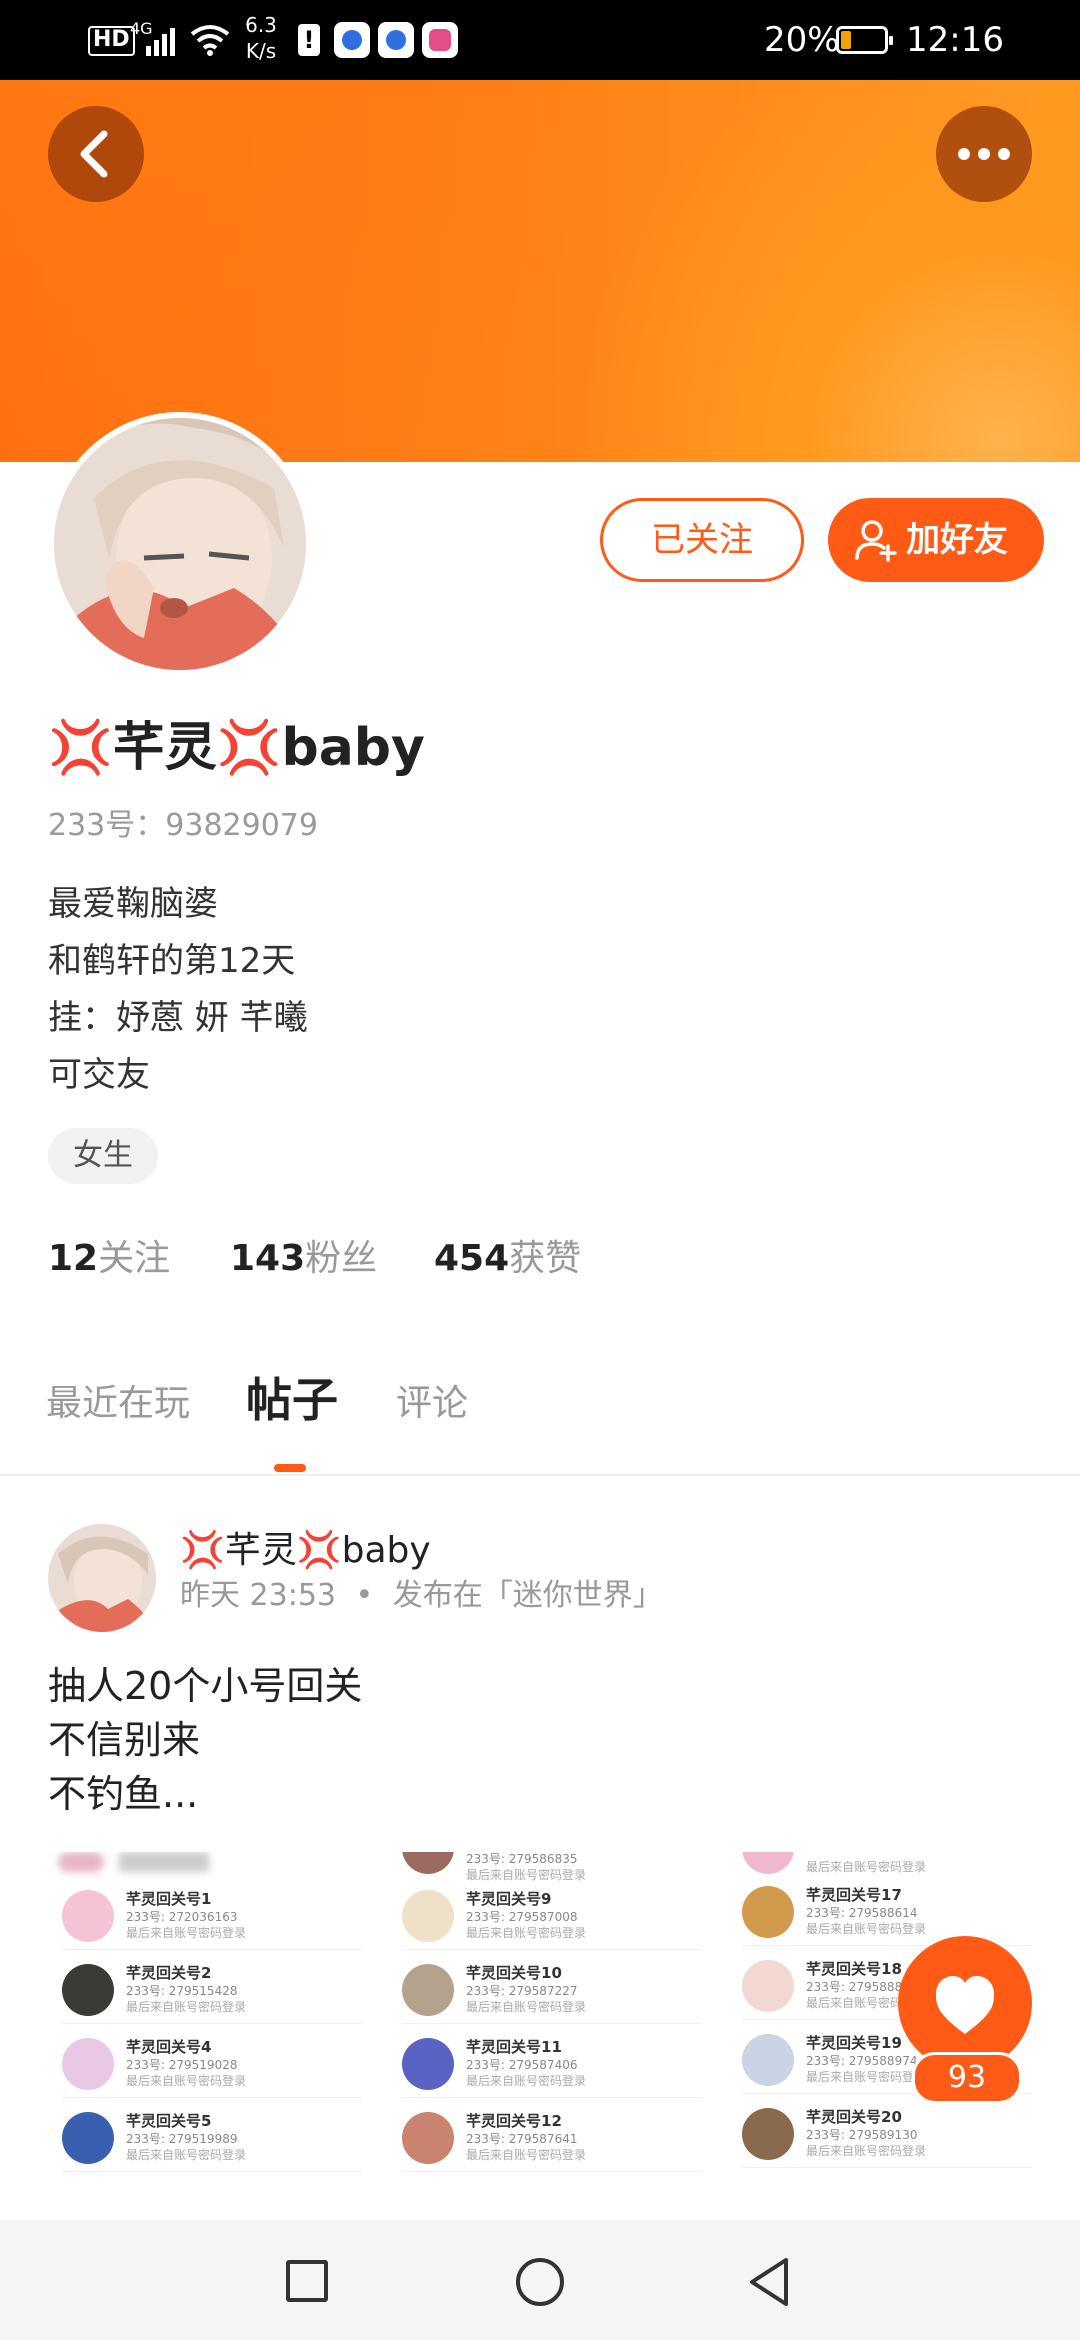 The image size is (1080, 2340). What do you see at coordinates (99, 1075) in the screenshot?
I see `bio-line: 可交友` at bounding box center [99, 1075].